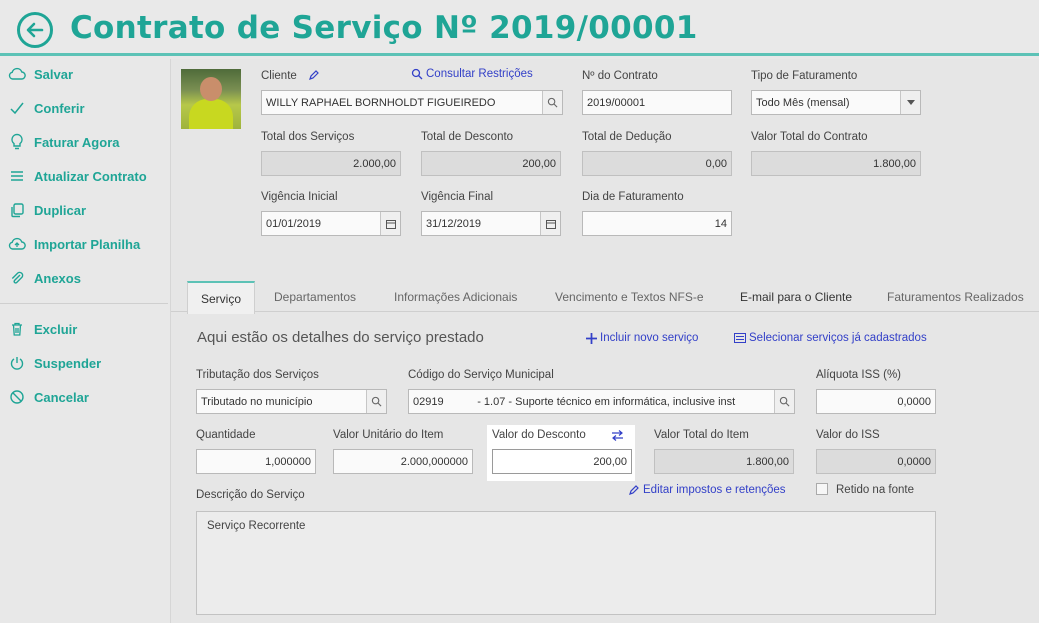 This screenshot has height=623, width=1039. I want to click on quantidade-field: 1,000000, so click(256, 461).